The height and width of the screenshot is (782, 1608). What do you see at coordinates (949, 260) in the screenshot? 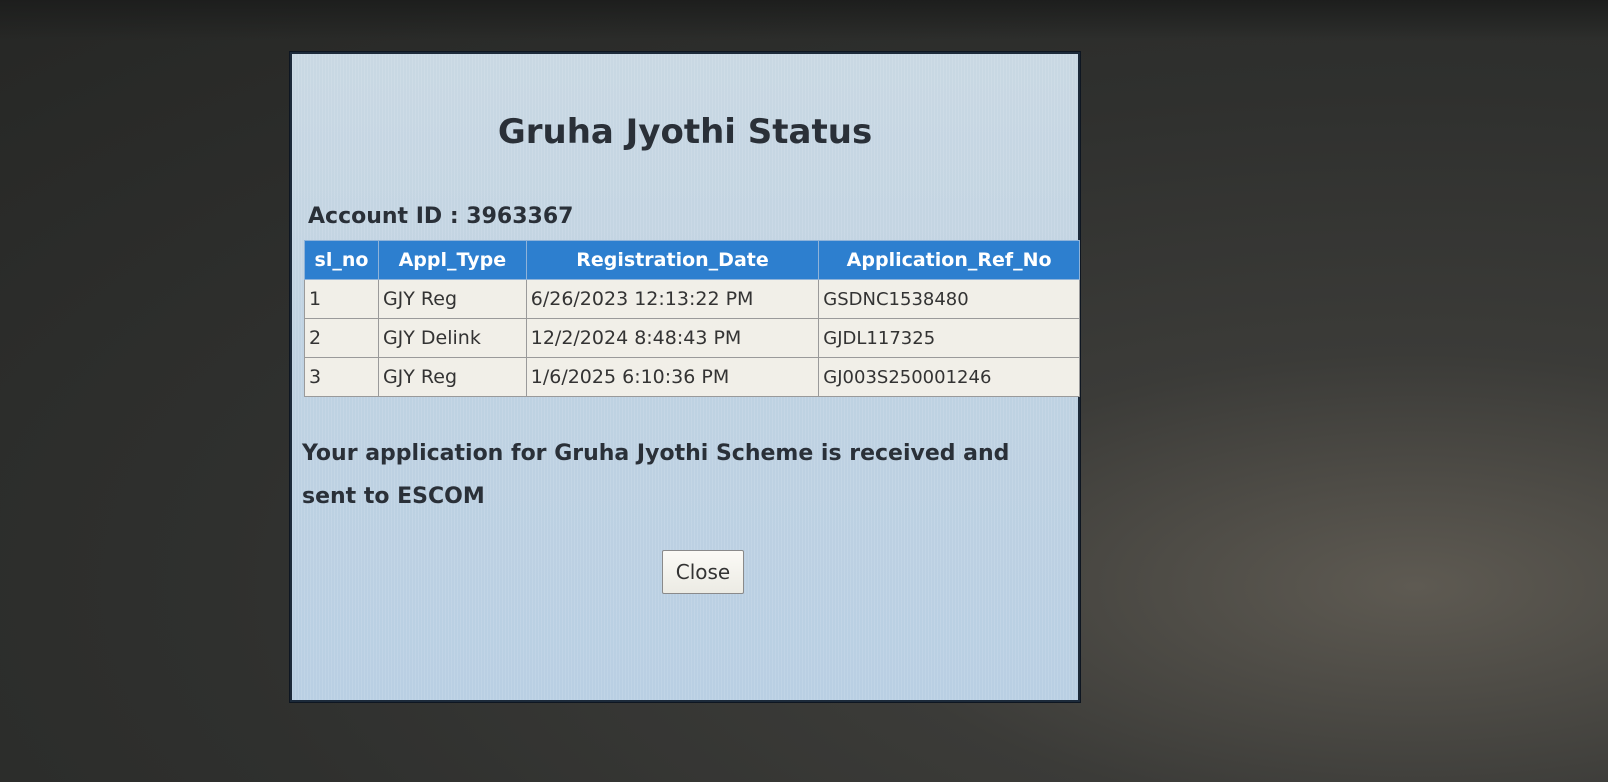
I see `header-application-ref-no: Application_Ref_No` at bounding box center [949, 260].